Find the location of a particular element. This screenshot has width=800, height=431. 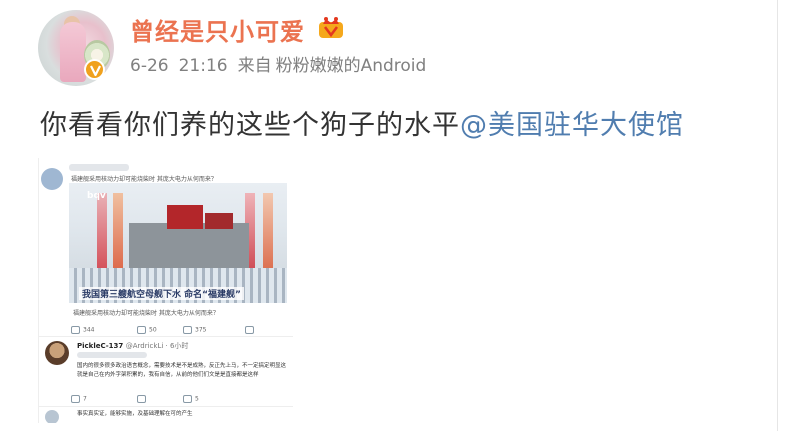

reply-retweet-stat is located at coordinates (143, 399).